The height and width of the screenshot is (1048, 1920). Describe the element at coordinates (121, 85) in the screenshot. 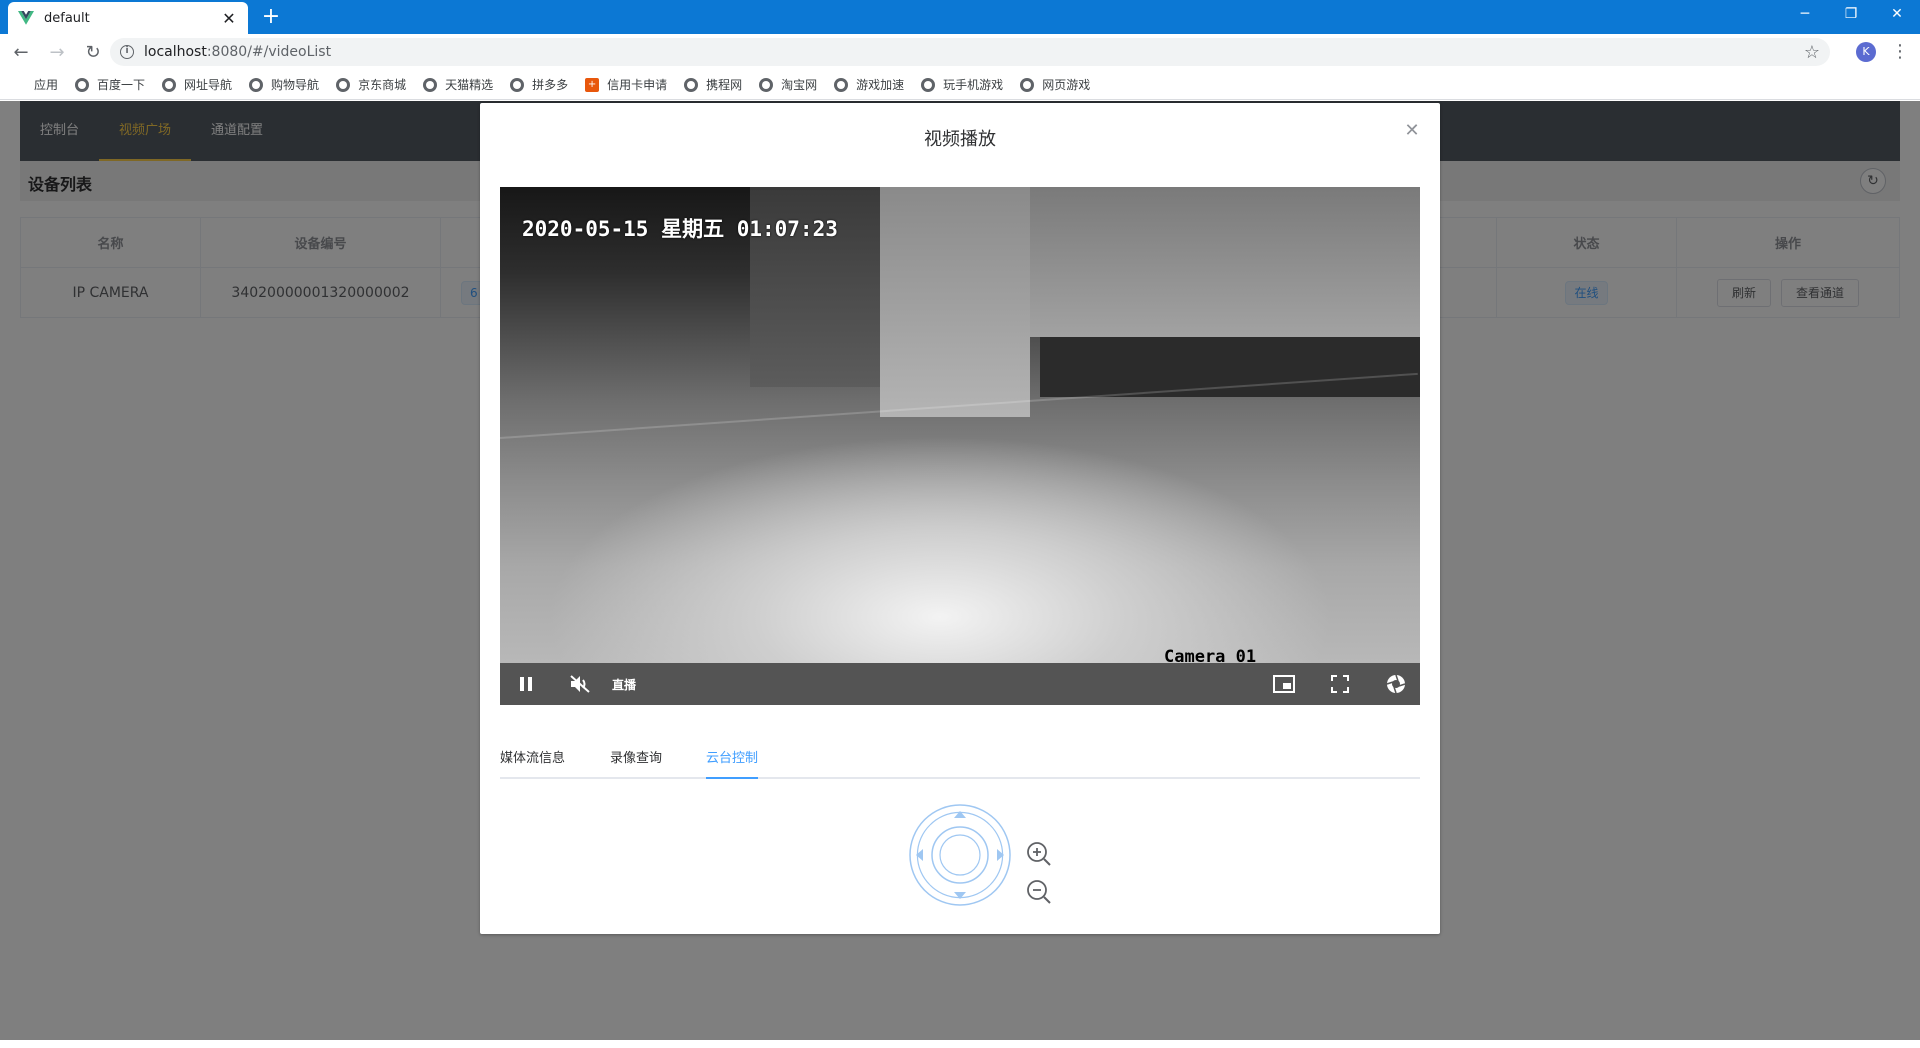

I see `bookmark-label: 百度一下` at that location.